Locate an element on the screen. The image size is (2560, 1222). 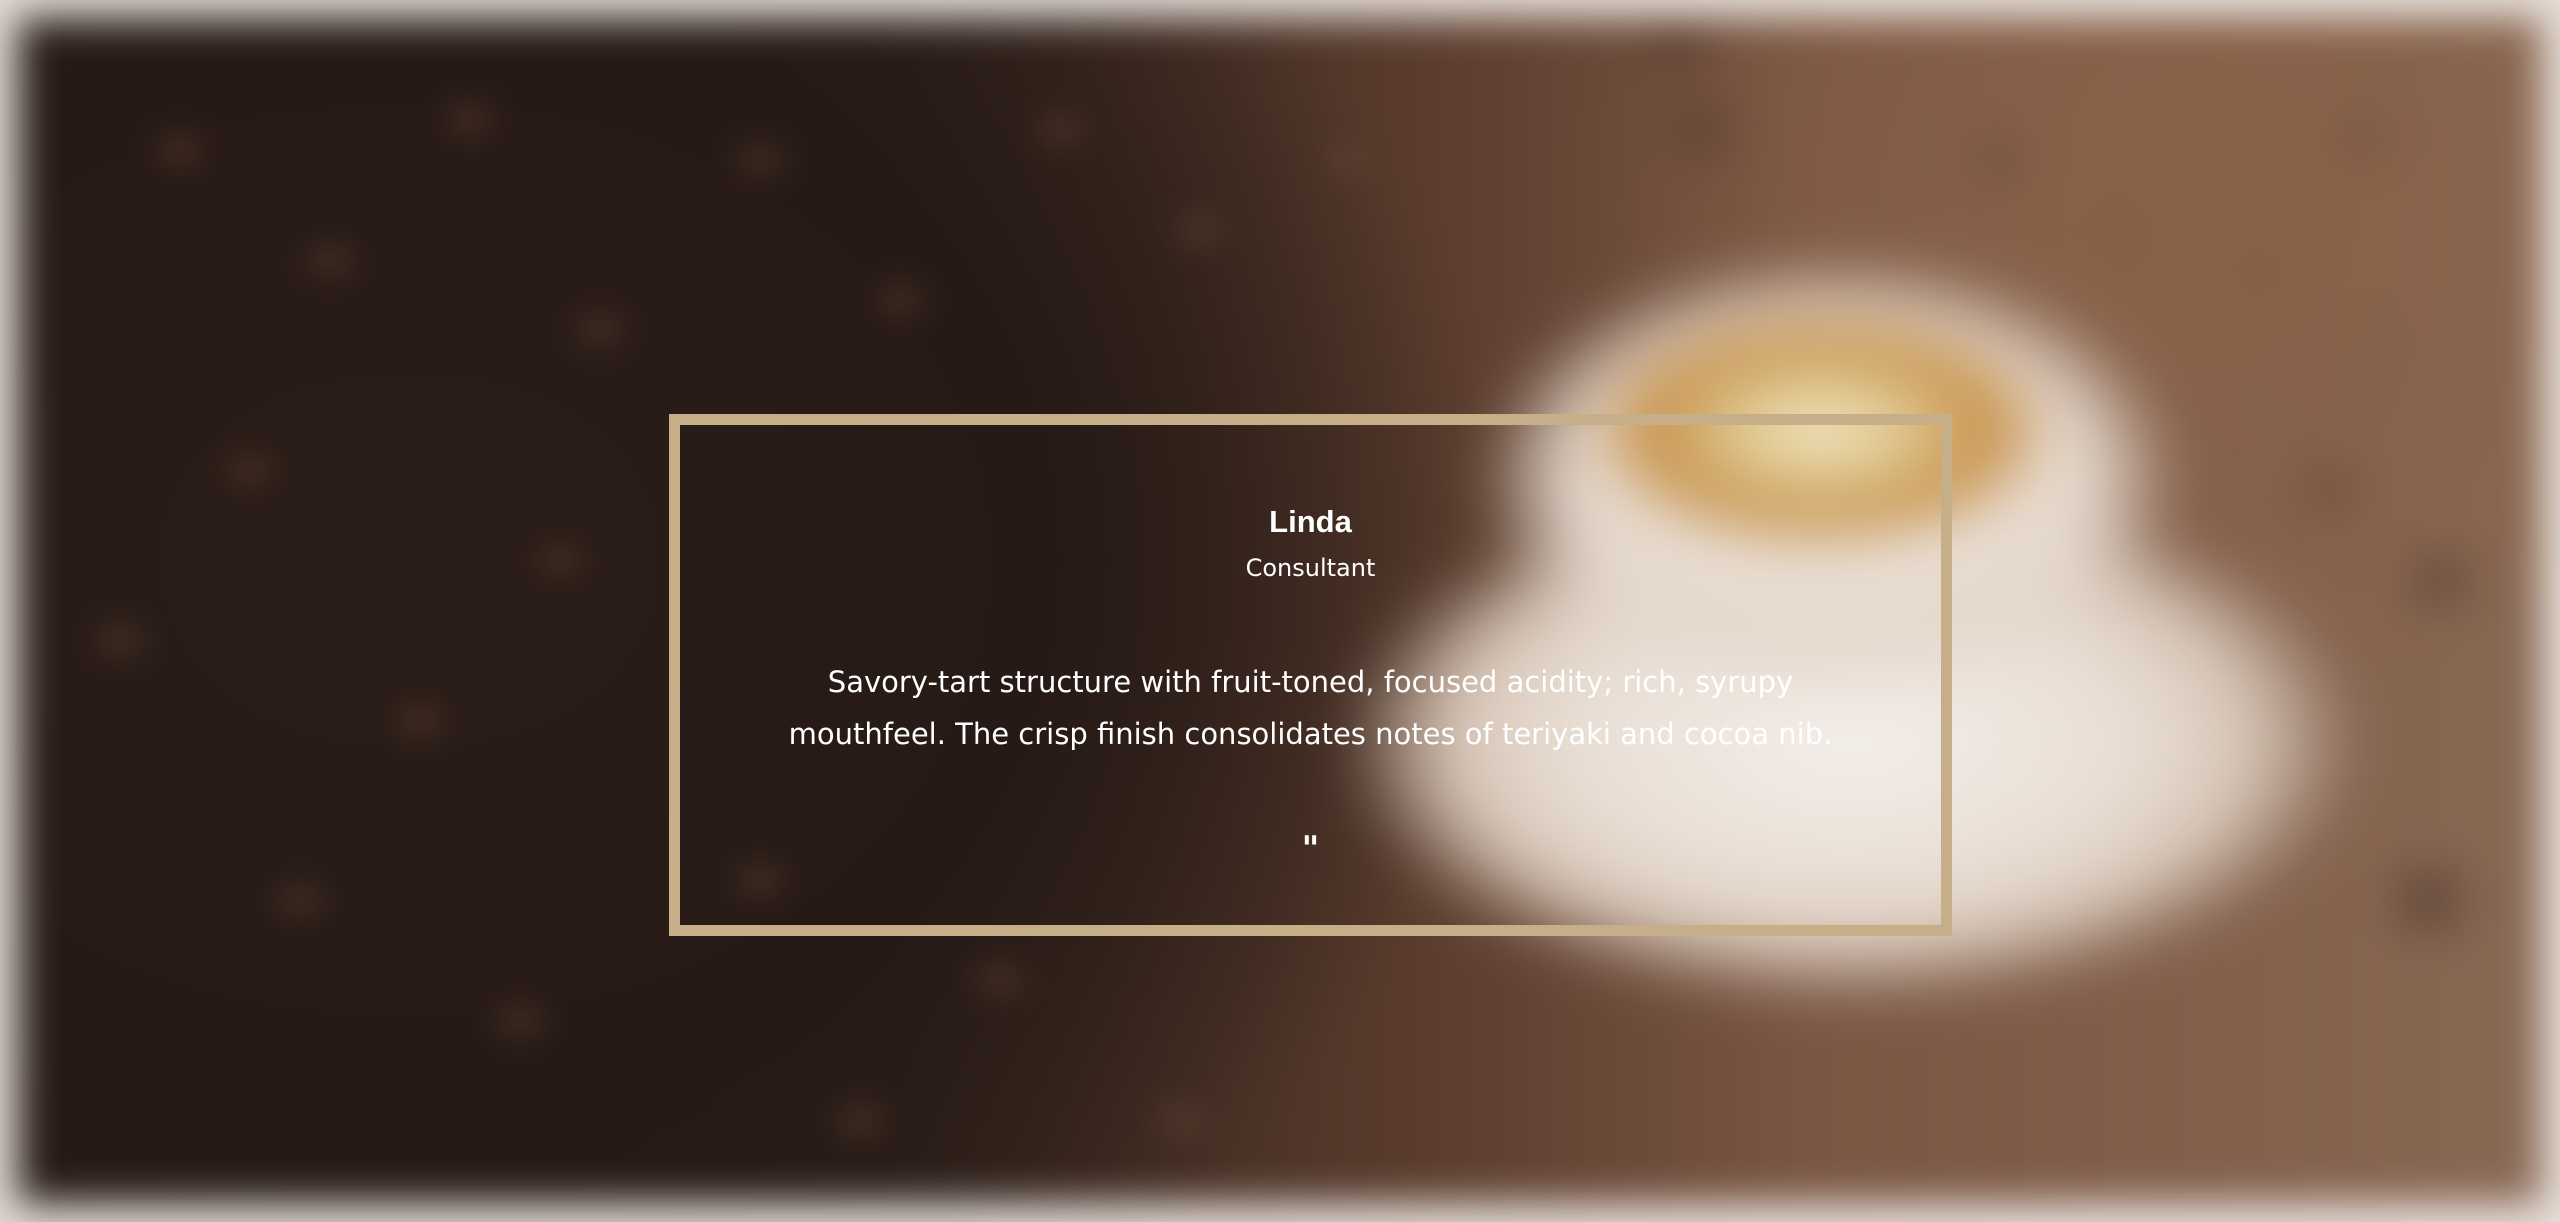
testimonial-name: Linda is located at coordinates (1310, 521).